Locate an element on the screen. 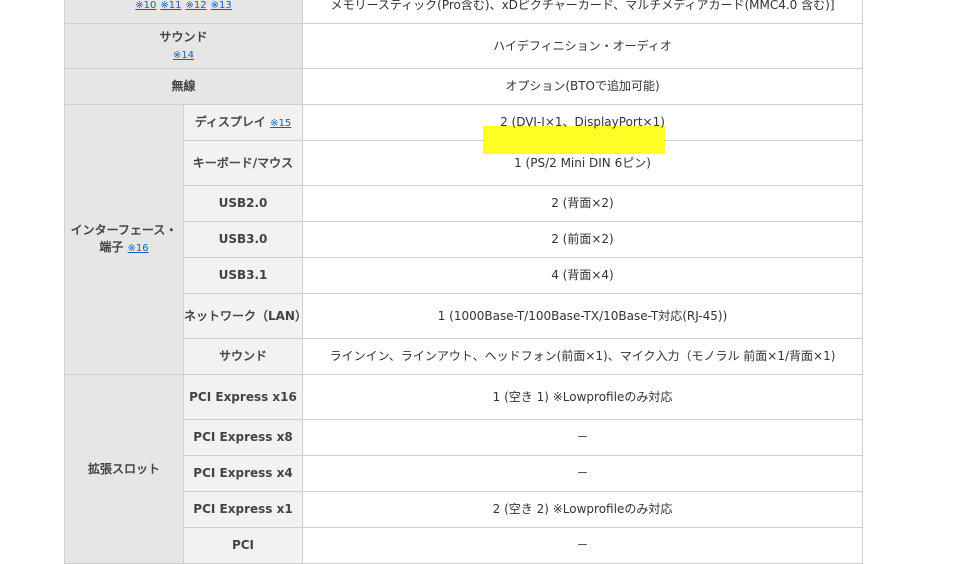  table-row: PCI Express x1 2 (空き 2) ※Lowprofileのみ対応 is located at coordinates (464, 509).